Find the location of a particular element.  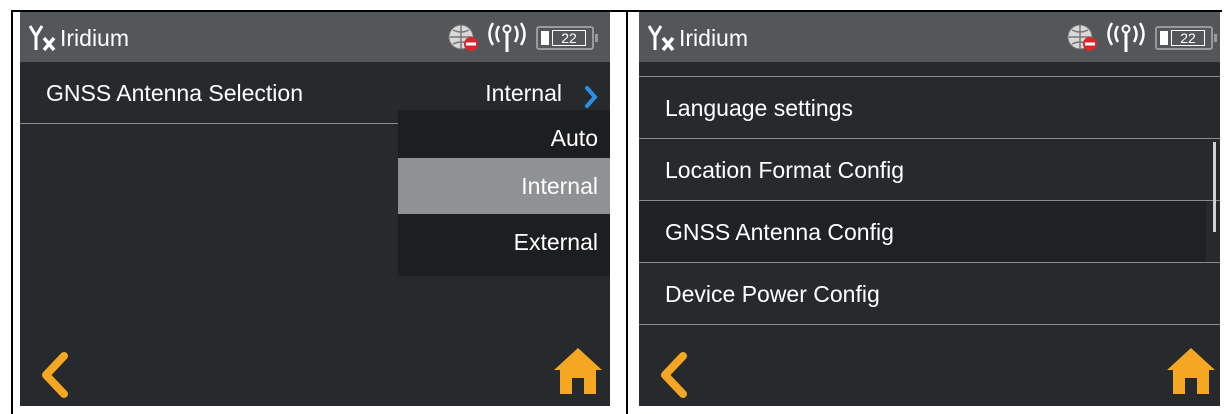

option-internal: Internal is located at coordinates (504, 186).